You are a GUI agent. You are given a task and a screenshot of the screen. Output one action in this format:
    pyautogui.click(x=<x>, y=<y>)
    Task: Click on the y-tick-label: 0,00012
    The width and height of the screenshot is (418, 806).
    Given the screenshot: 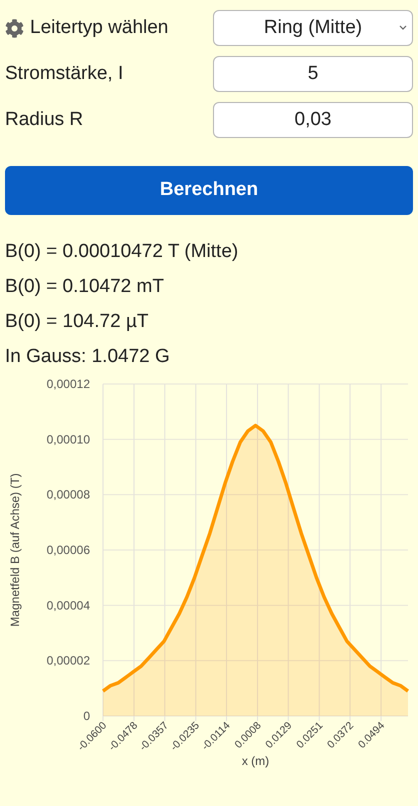 What is the action you would take?
    pyautogui.click(x=68, y=384)
    